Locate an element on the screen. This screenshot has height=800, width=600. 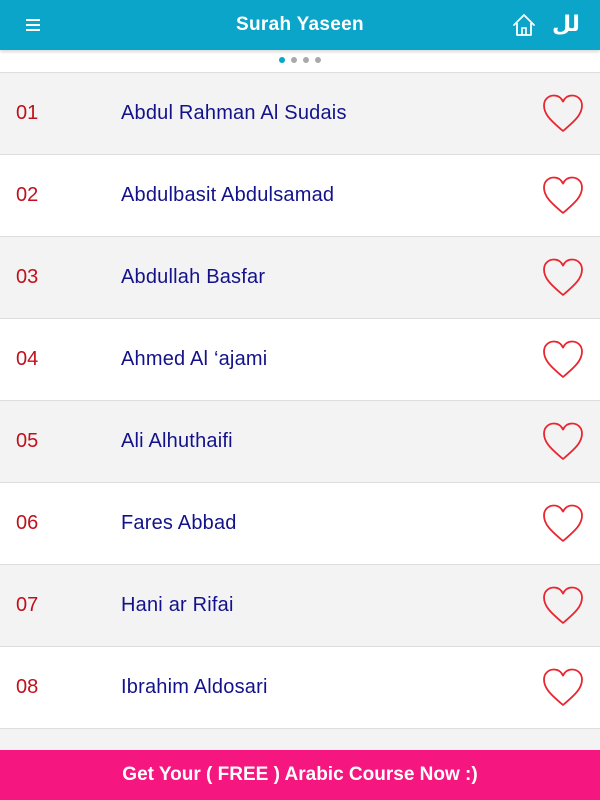
reciter-row: 06 Fares Abbad is located at coordinates (300, 524).